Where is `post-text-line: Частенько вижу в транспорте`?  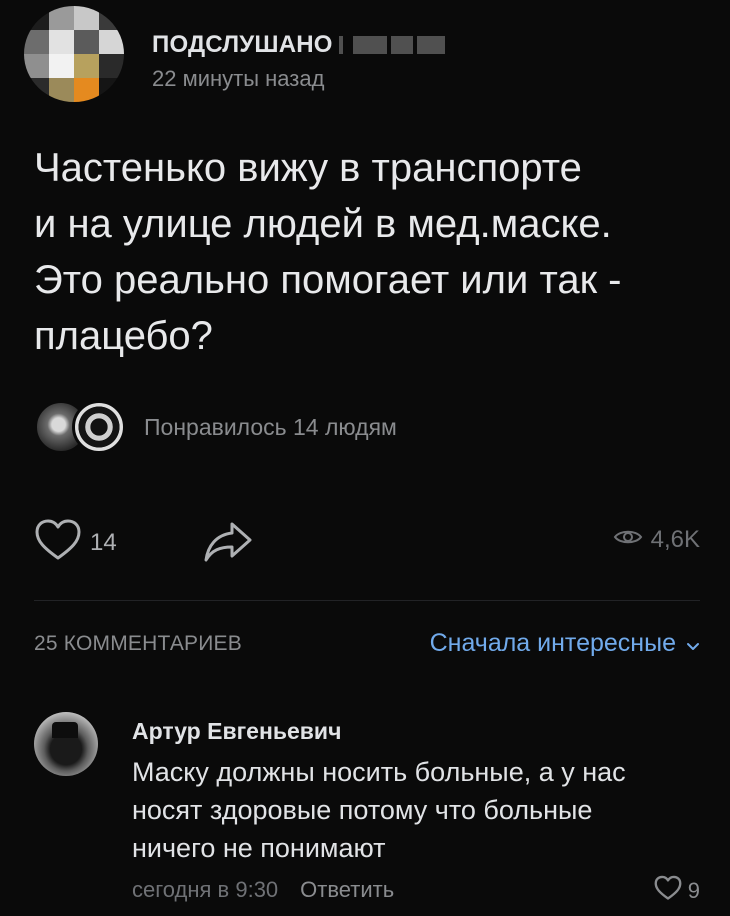 post-text-line: Частенько вижу в транспорте is located at coordinates (308, 168).